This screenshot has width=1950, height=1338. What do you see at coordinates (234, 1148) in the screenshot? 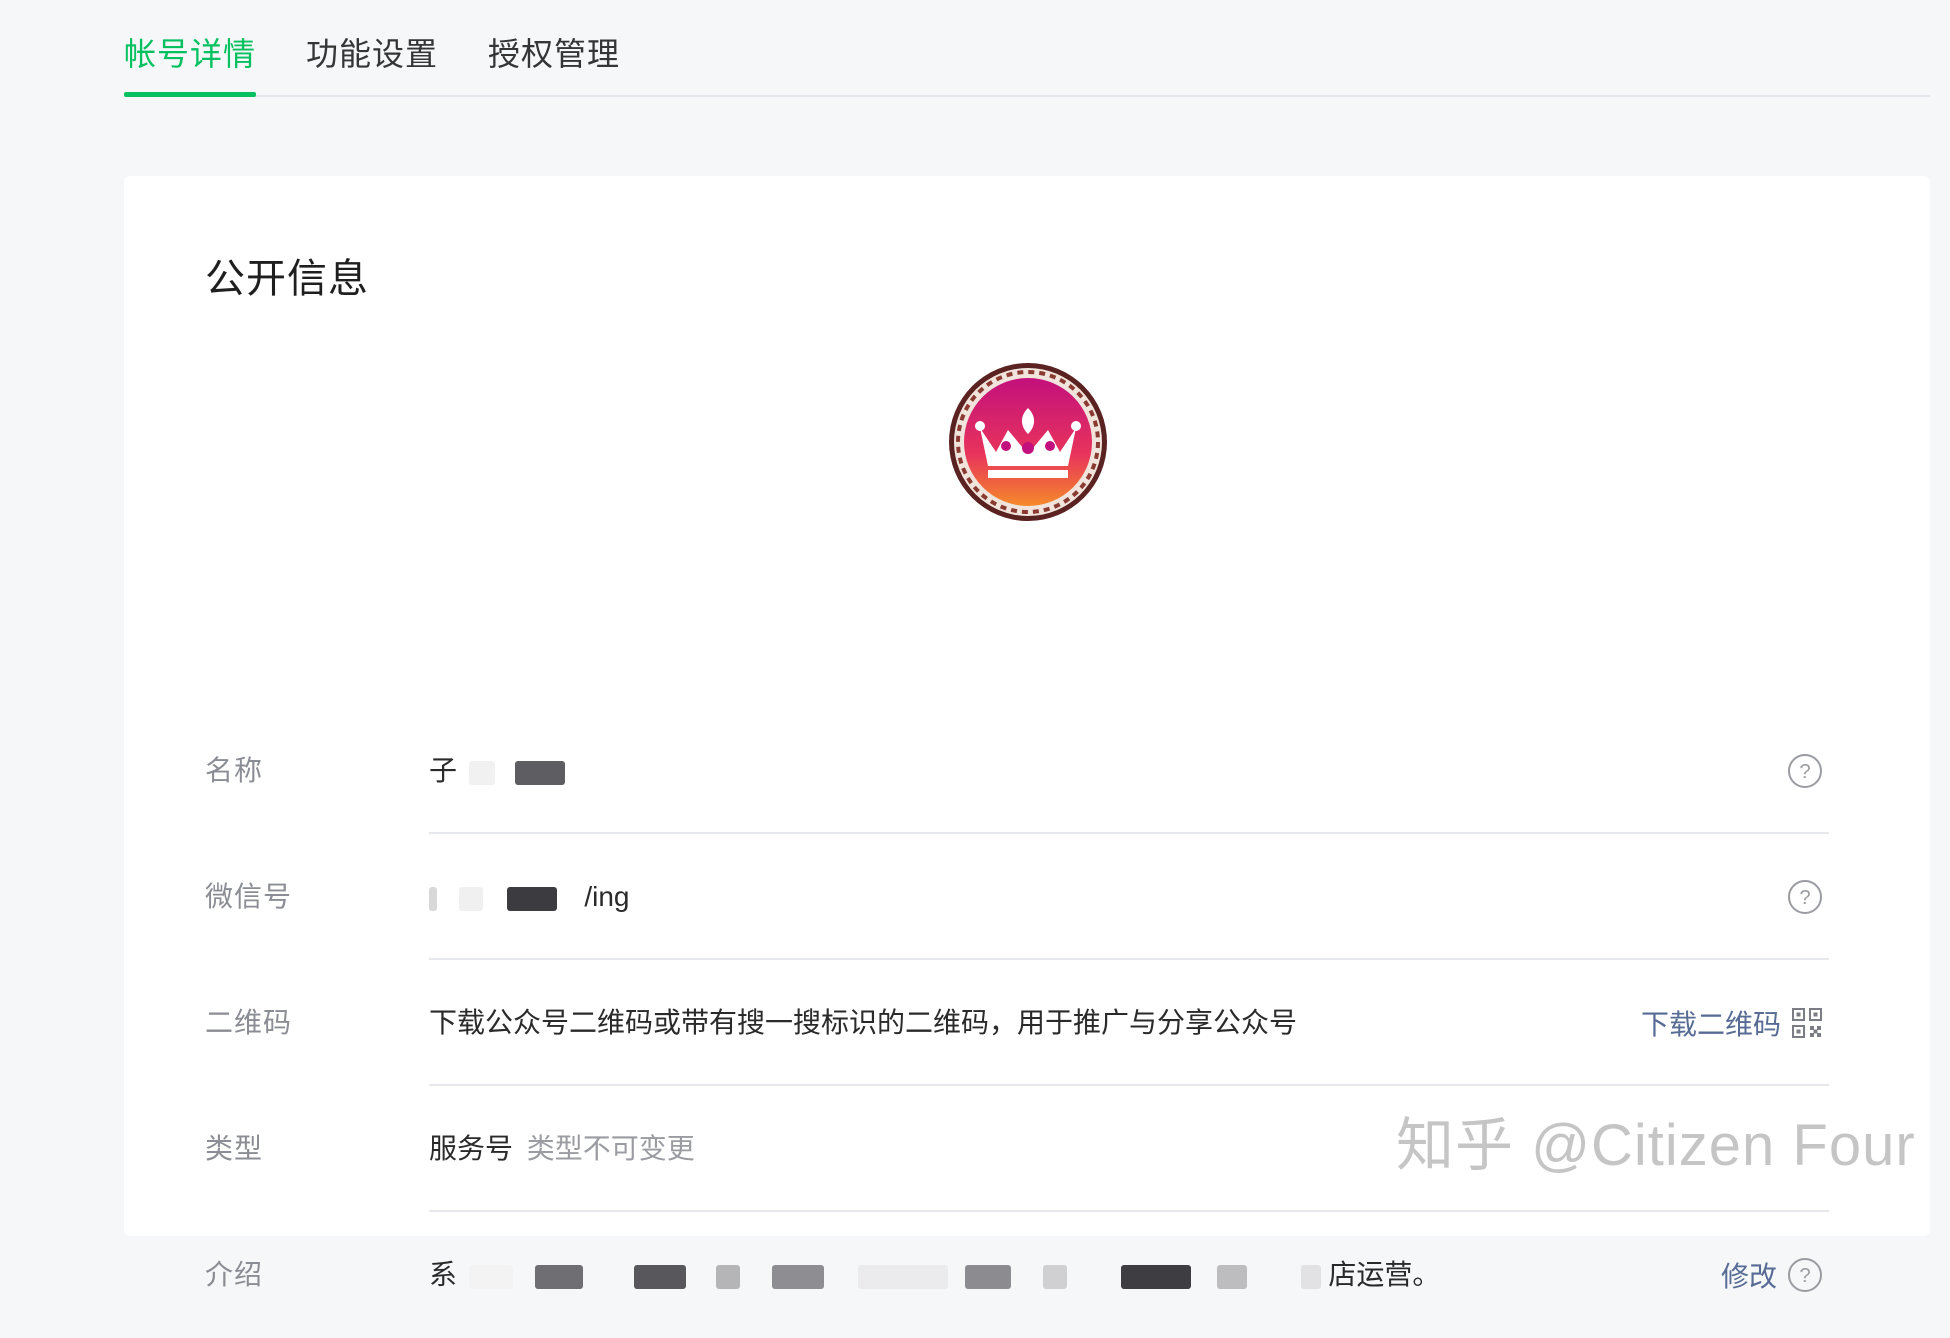
I see `type-label: 类型` at bounding box center [234, 1148].